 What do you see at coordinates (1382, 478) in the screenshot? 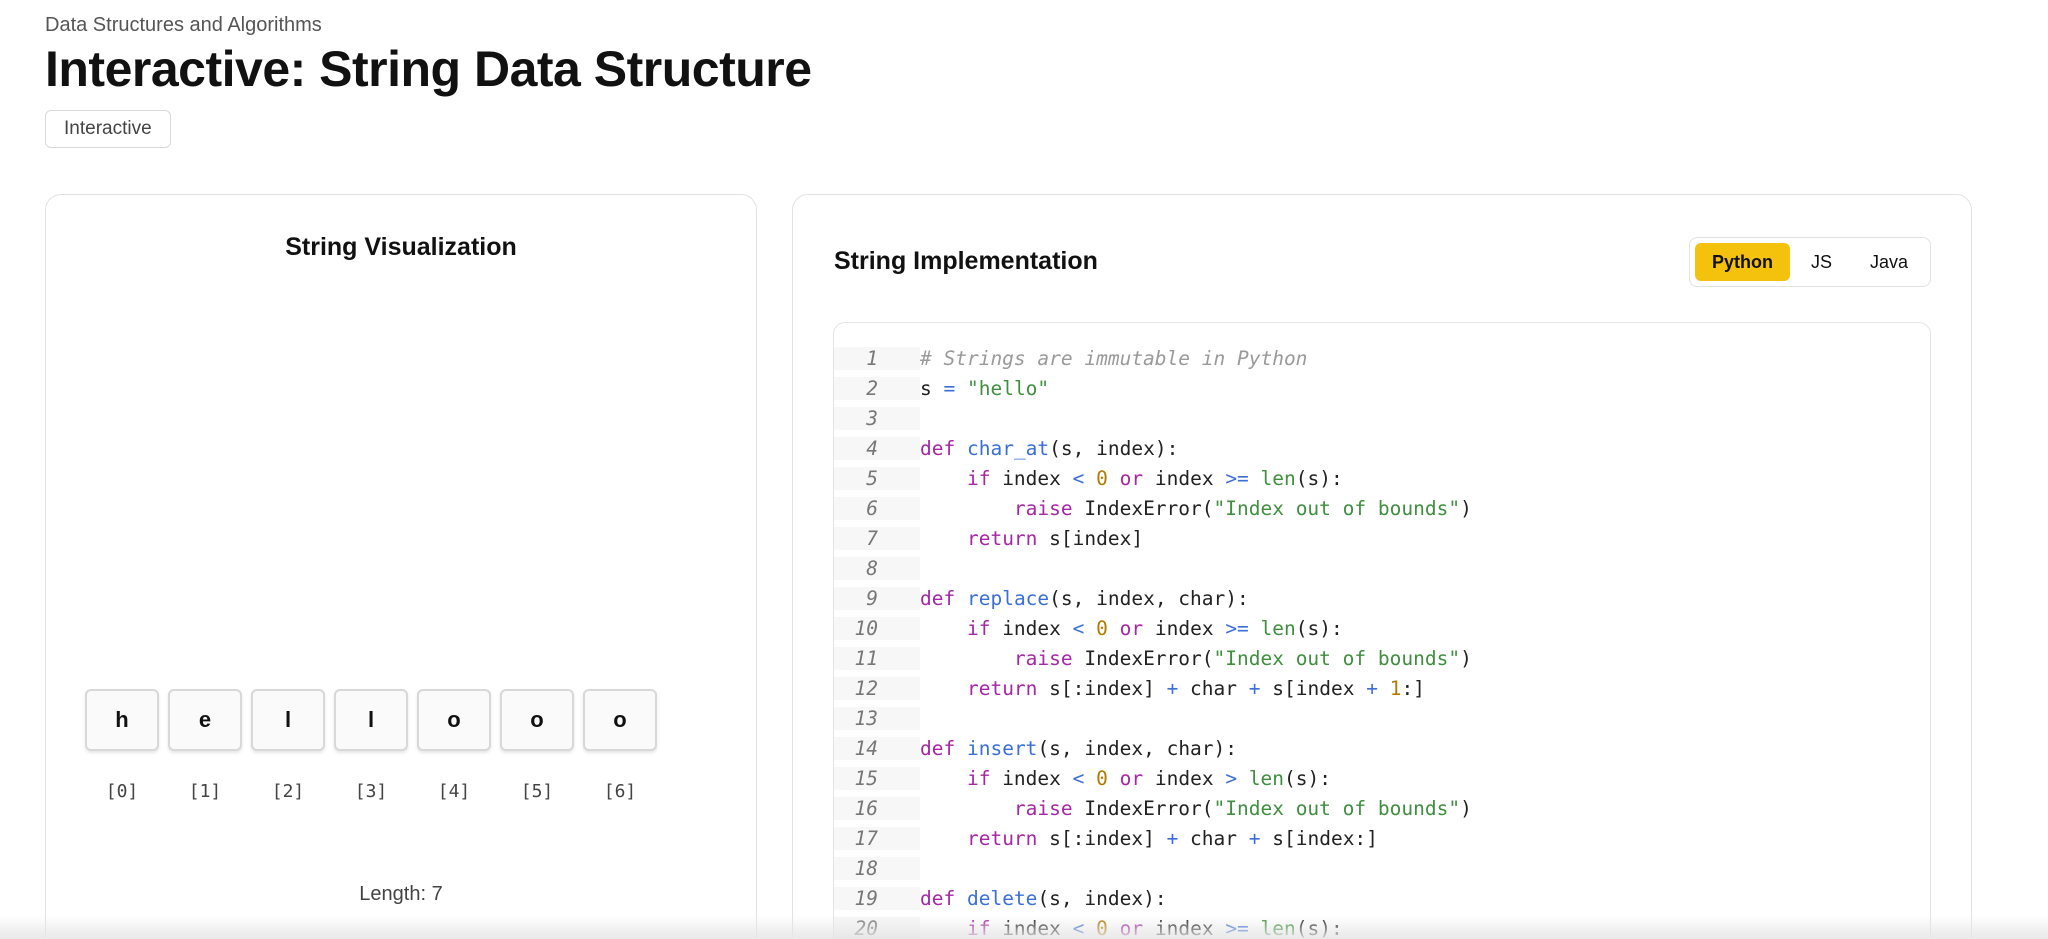
I see `code-line: 5 if index < 0 or index >= len(s):` at bounding box center [1382, 478].